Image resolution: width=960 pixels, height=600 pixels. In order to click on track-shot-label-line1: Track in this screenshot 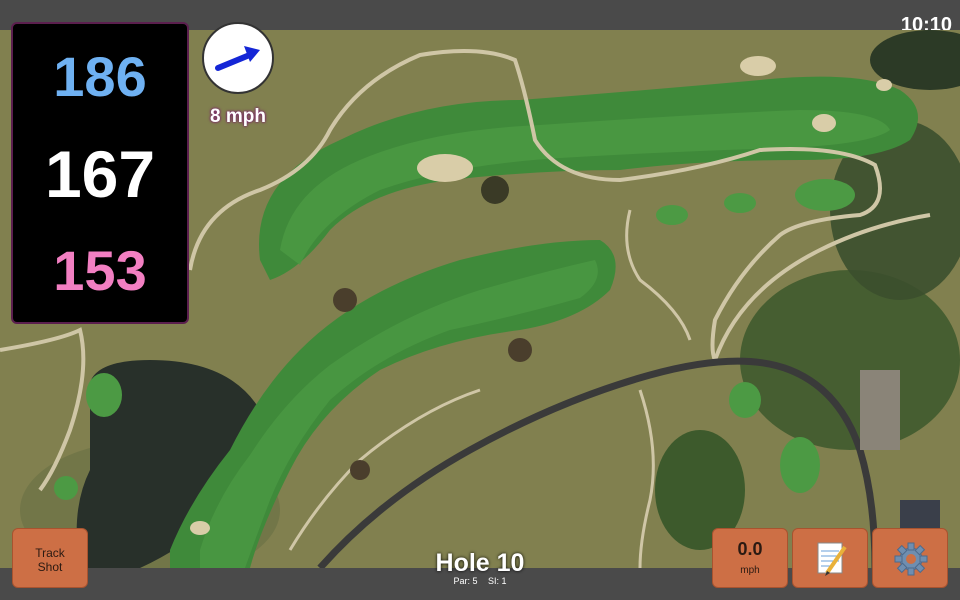, I will do `click(50, 553)`.